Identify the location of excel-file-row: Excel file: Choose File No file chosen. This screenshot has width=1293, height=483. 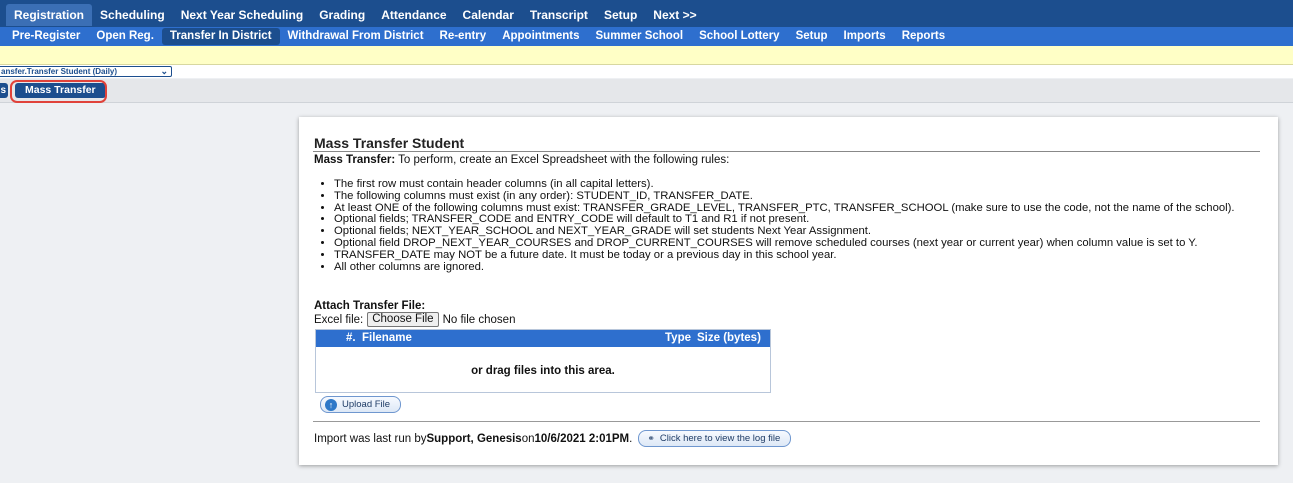
(414, 319).